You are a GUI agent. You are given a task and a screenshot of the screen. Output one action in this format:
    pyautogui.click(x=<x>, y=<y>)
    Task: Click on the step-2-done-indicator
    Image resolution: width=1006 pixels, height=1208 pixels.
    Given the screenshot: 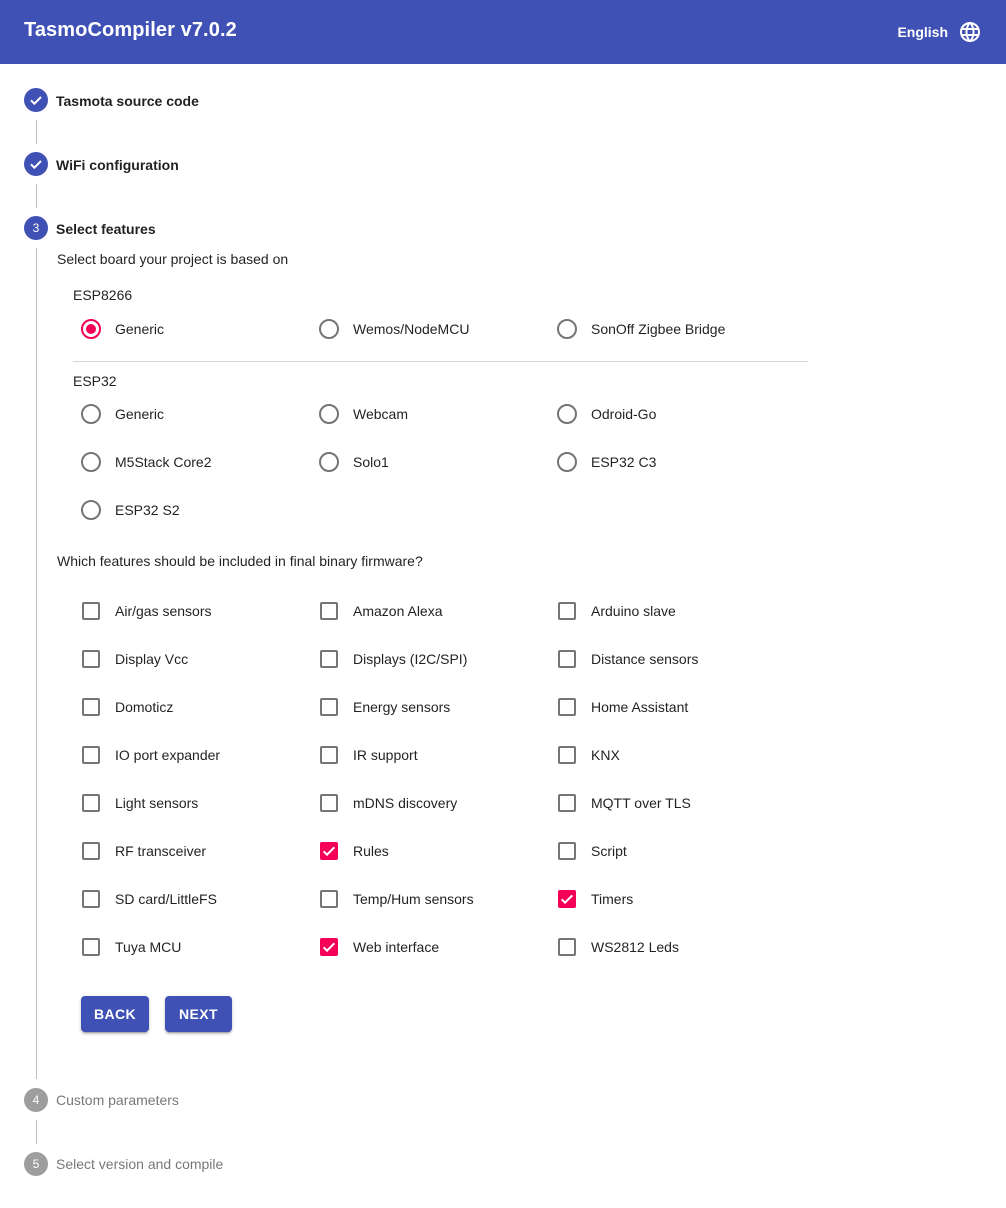 What is the action you would take?
    pyautogui.click(x=36, y=164)
    